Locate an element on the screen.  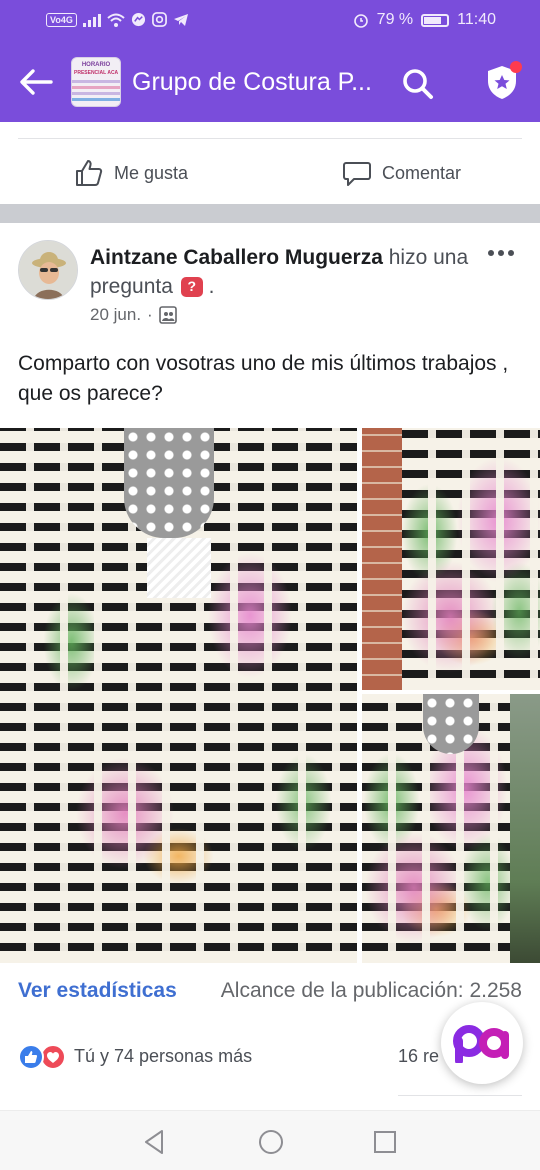
pa-app-icon is located at coordinates (481, 1044).